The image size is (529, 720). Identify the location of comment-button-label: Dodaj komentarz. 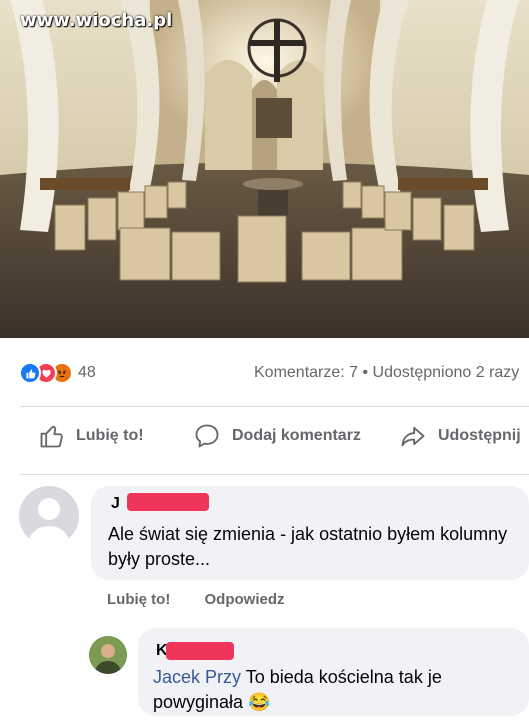
(296, 435).